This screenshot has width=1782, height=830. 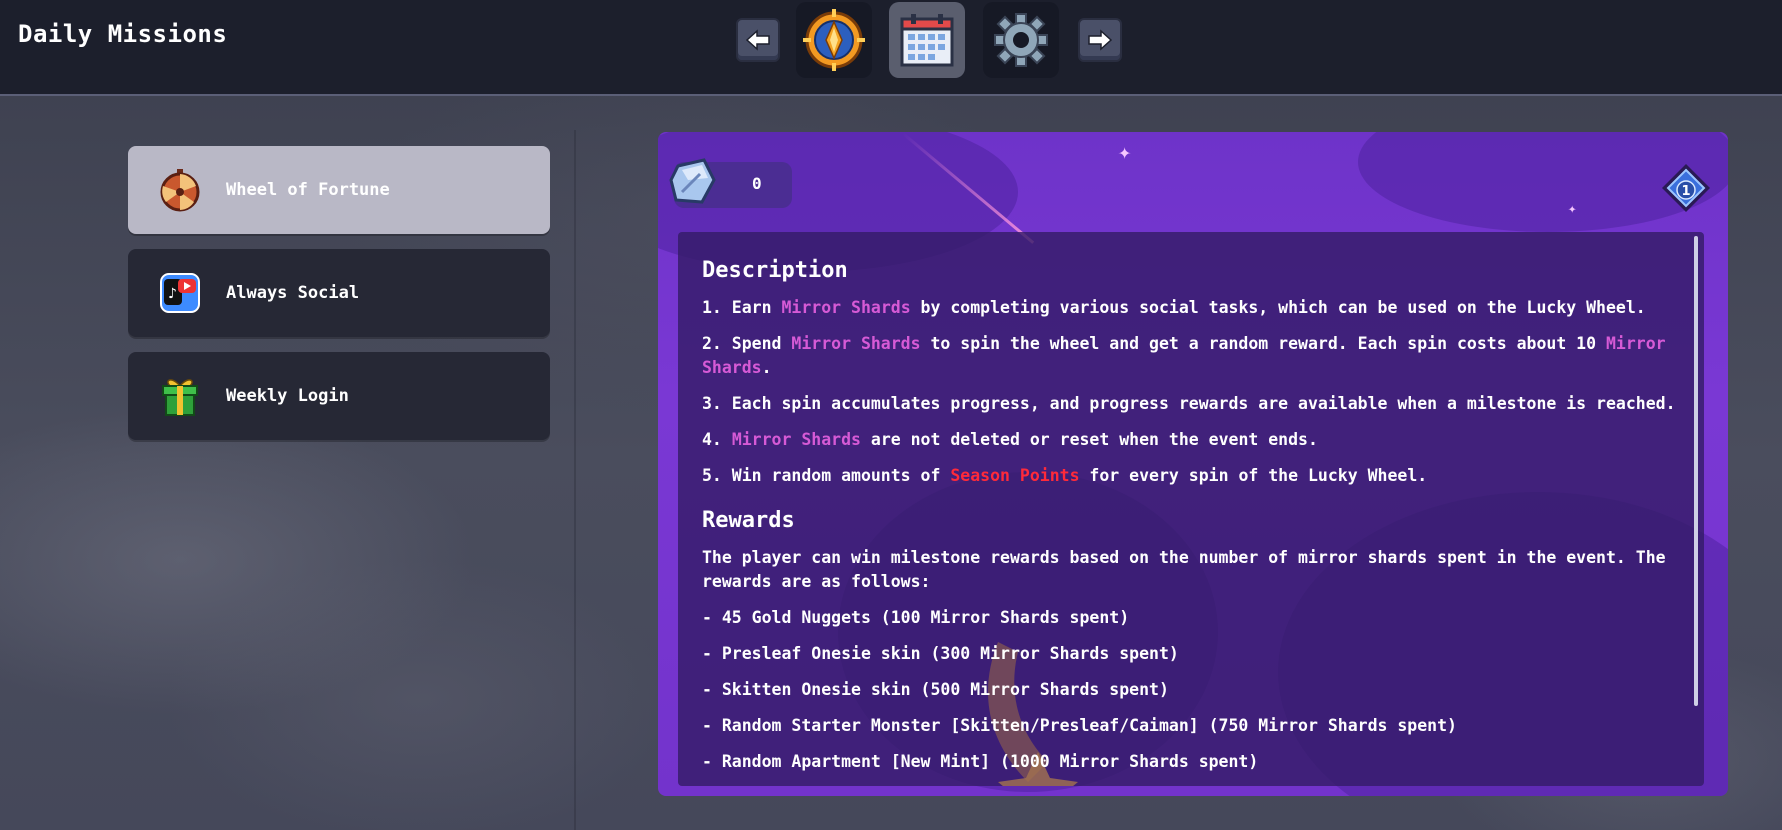 I want to click on social-app-icon: ♪, so click(x=180, y=293).